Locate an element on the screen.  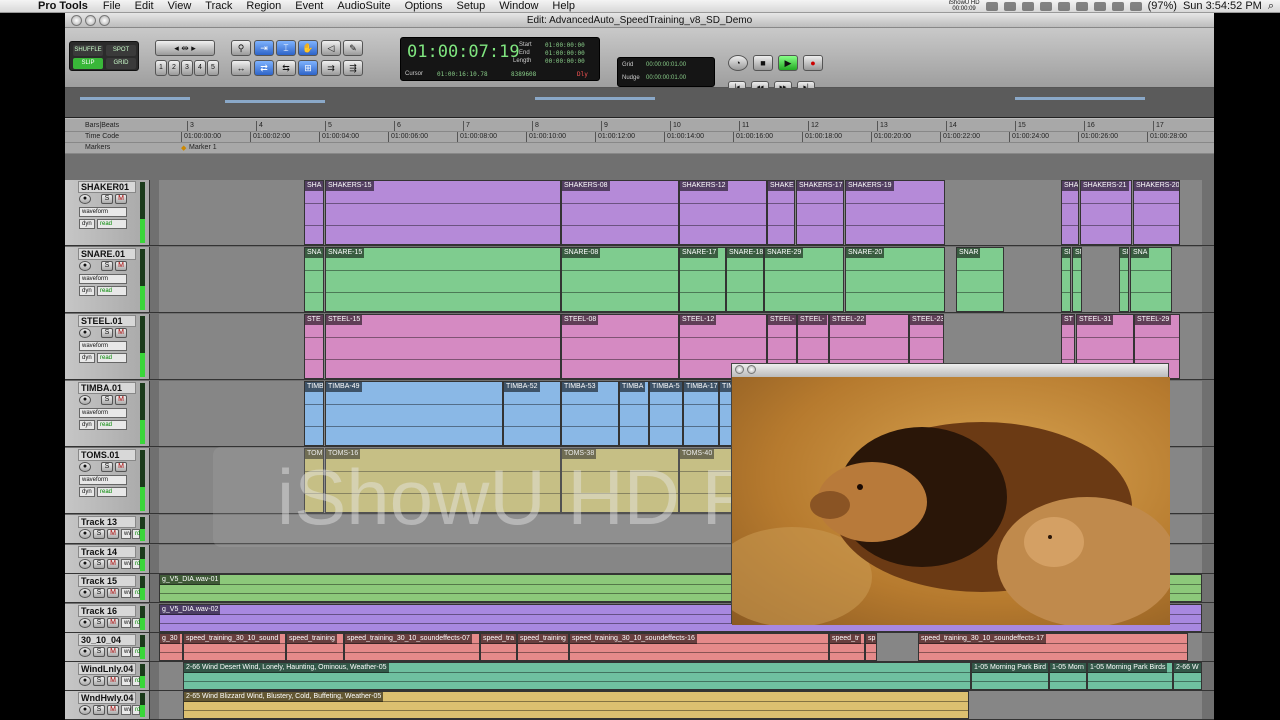
menubar-clock: Sun 3:54:52 PM is located at coordinates (1222, 6).